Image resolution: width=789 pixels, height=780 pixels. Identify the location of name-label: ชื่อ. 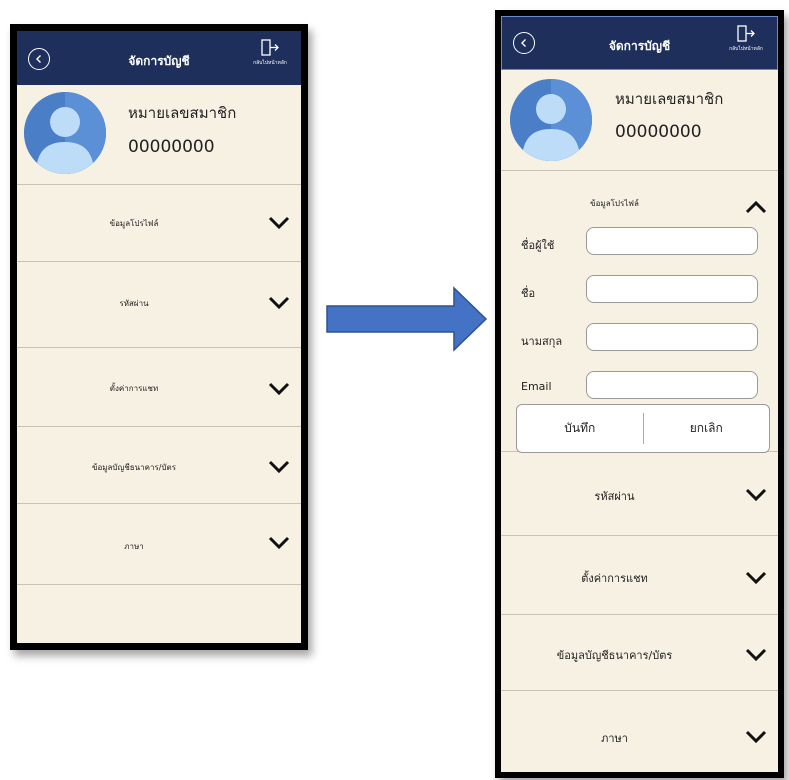
(528, 293).